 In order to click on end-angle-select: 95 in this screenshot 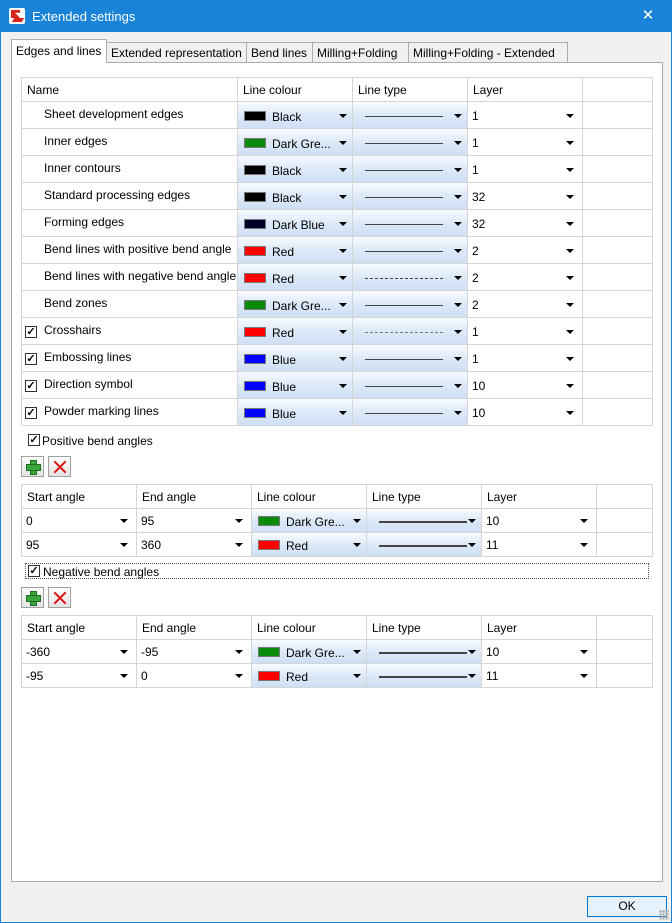, I will do `click(194, 520)`.